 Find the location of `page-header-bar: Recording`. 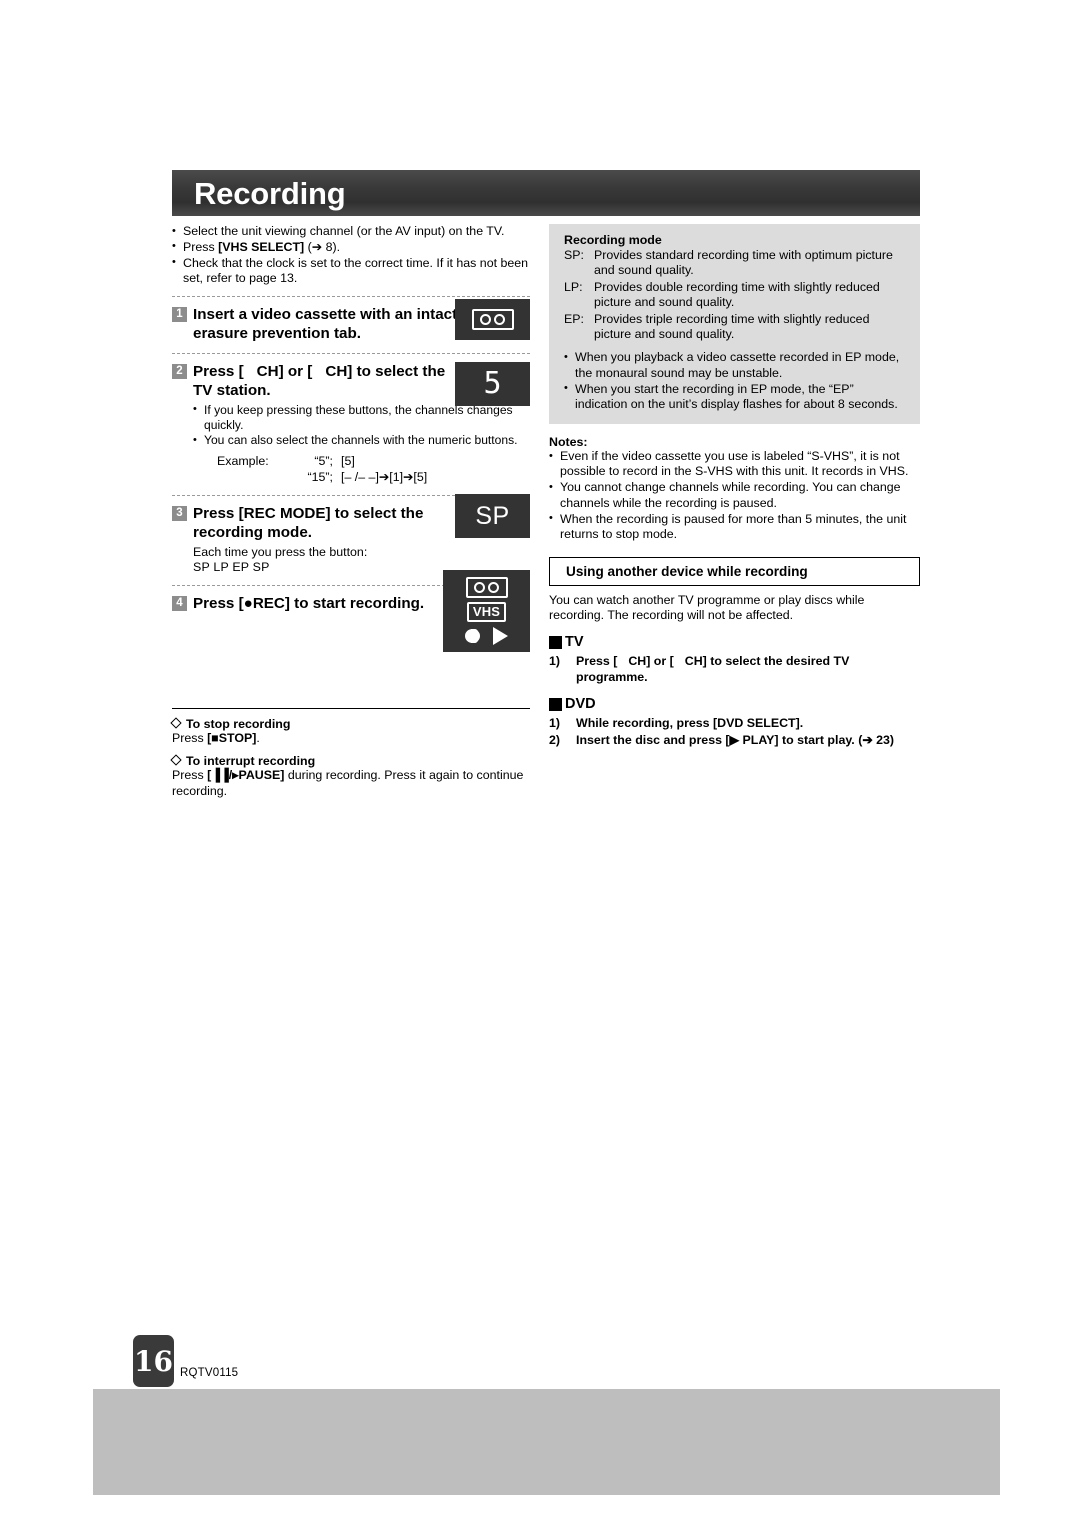

page-header-bar: Recording is located at coordinates (546, 193).